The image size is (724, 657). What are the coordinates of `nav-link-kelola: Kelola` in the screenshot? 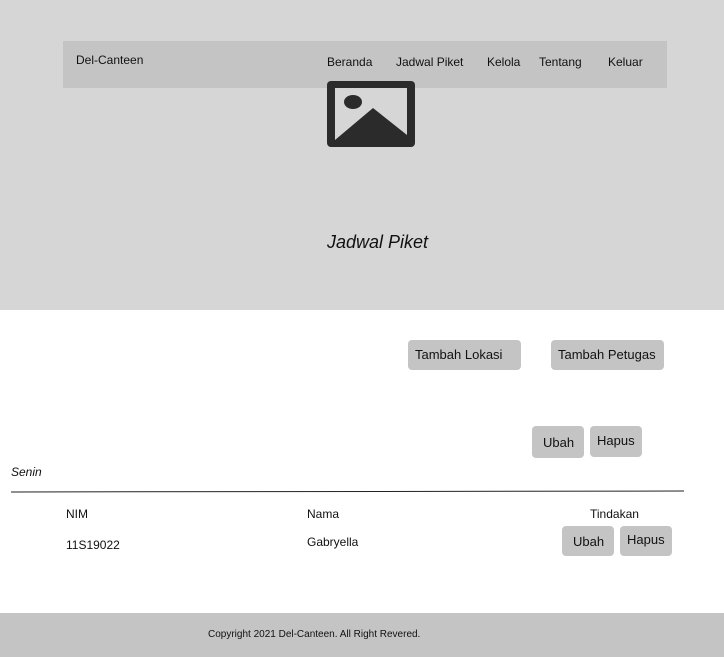 It's located at (503, 62).